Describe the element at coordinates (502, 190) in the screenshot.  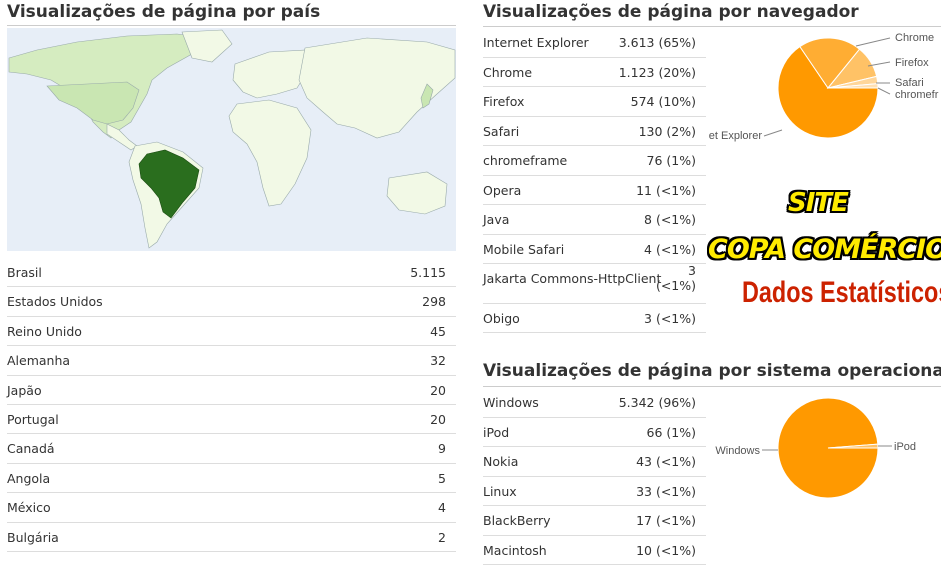
I see `row-label: Opera` at that location.